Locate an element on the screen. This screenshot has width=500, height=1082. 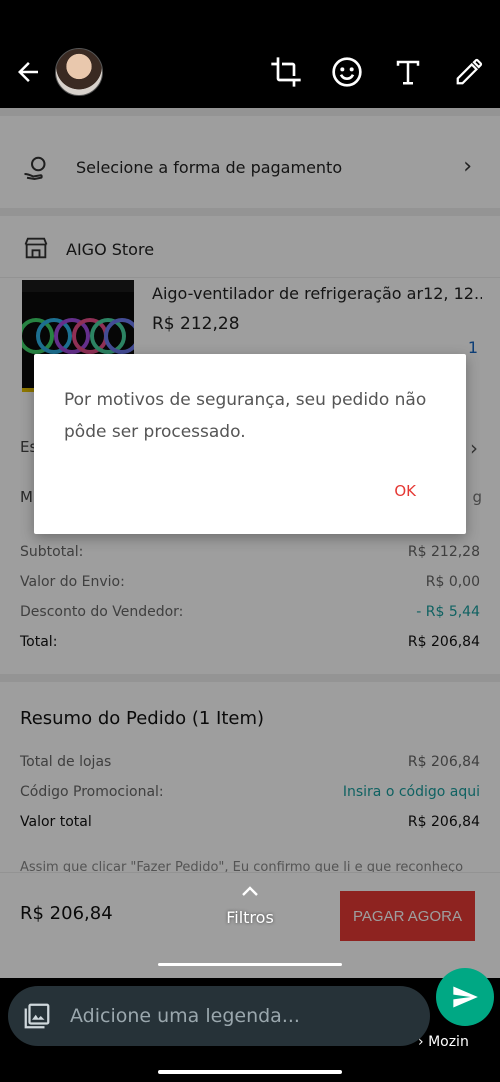
recipient-name: Mozin is located at coordinates (448, 1042).